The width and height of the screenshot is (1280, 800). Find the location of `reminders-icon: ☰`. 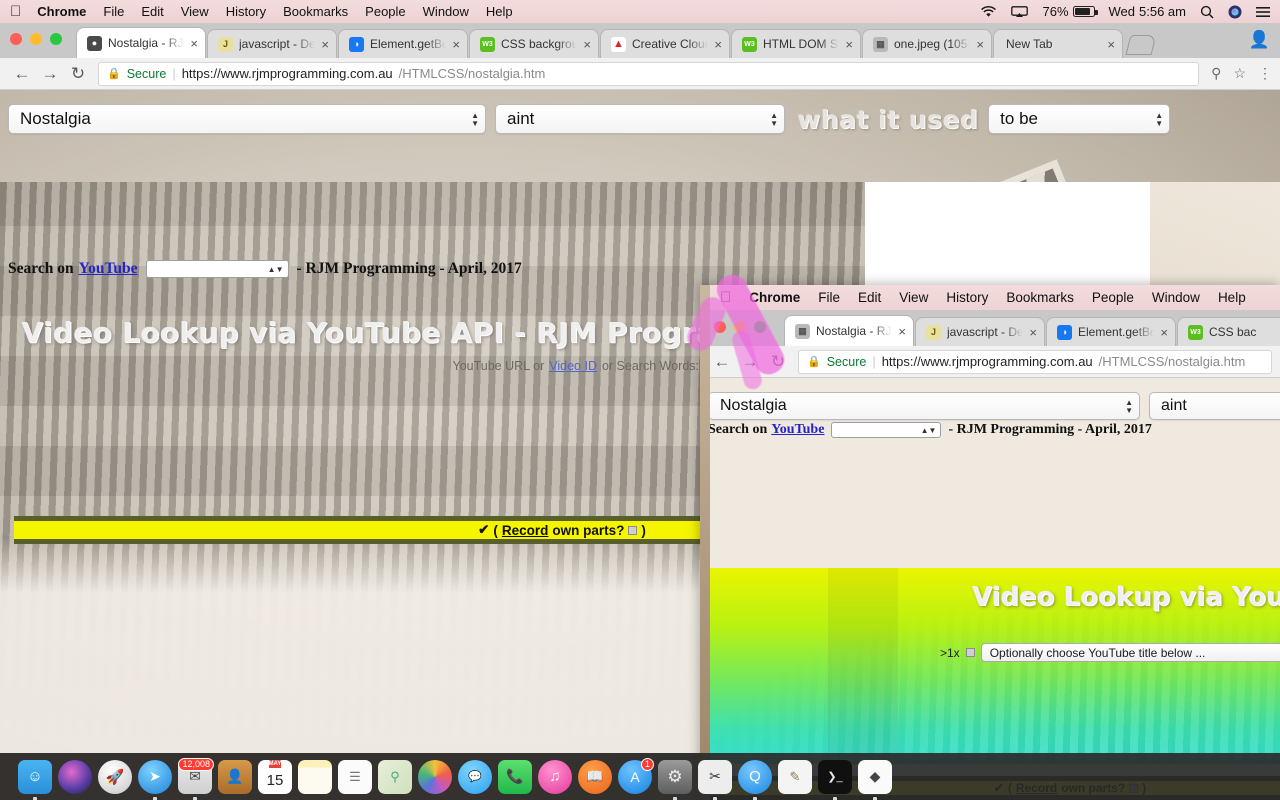

reminders-icon: ☰ is located at coordinates (355, 776).